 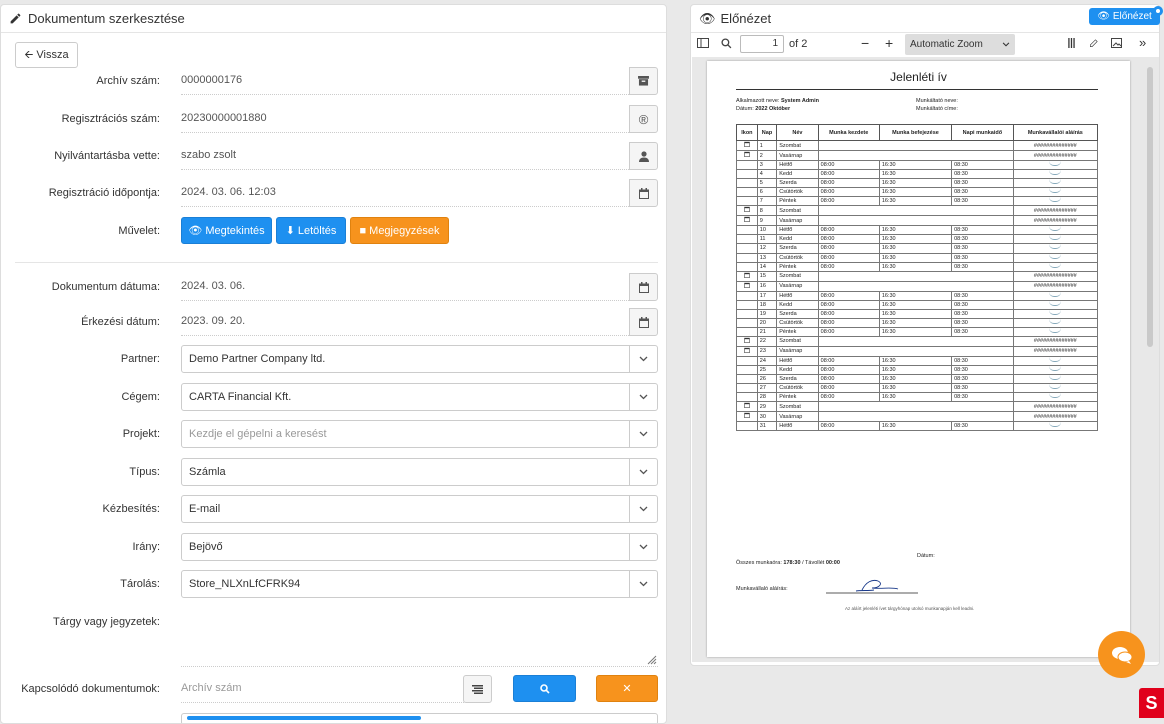 What do you see at coordinates (627, 688) in the screenshot?
I see `clear-button: ✕` at bounding box center [627, 688].